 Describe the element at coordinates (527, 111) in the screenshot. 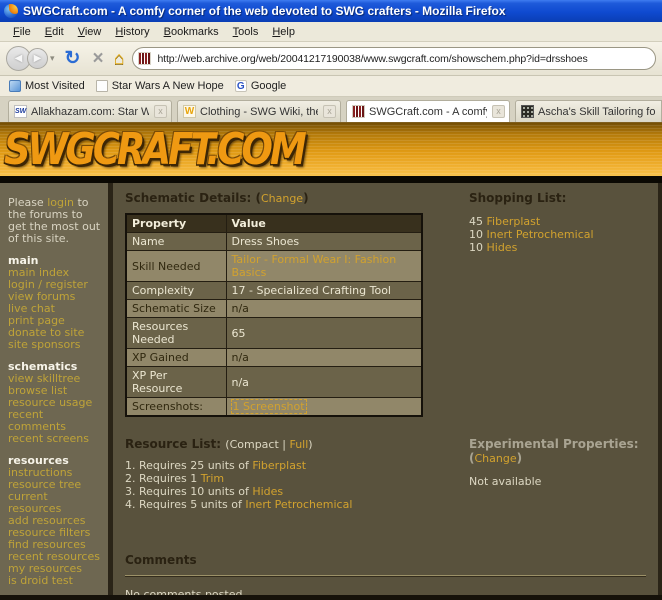

I see `ascha-tab-icon` at that location.